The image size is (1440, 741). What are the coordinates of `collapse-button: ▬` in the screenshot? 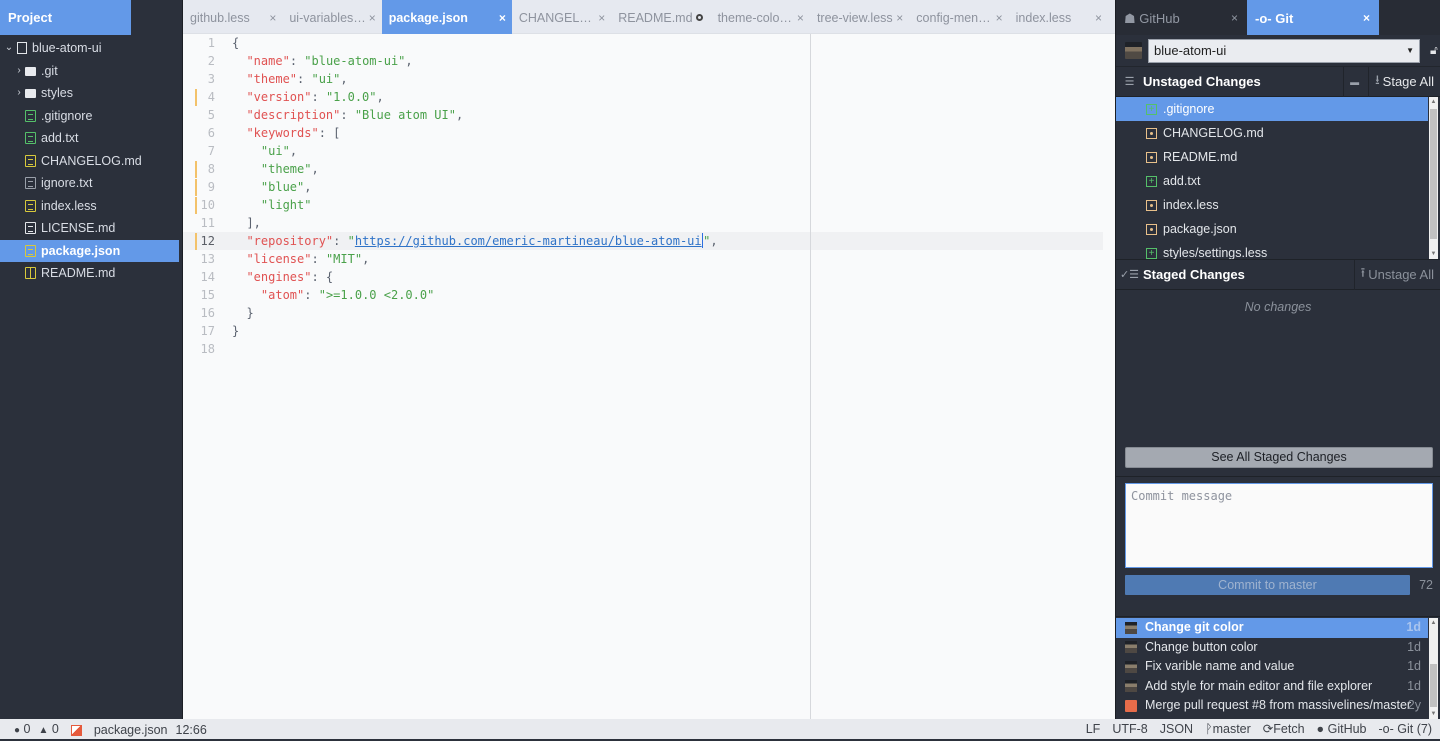 It's located at (1355, 81).